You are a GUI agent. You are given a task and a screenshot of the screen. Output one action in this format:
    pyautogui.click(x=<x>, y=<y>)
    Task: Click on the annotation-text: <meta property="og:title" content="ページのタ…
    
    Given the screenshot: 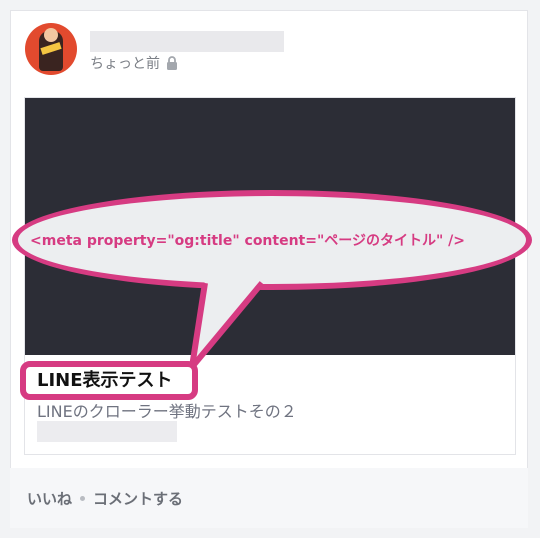 What is the action you would take?
    pyautogui.click(x=248, y=241)
    